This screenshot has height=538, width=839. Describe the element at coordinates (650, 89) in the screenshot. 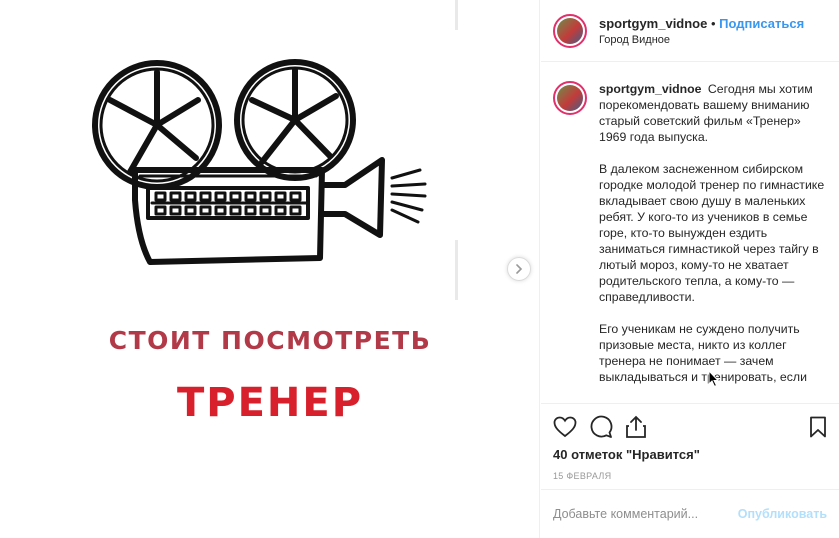

I see `comment-username: sportgym_vidnoe` at that location.